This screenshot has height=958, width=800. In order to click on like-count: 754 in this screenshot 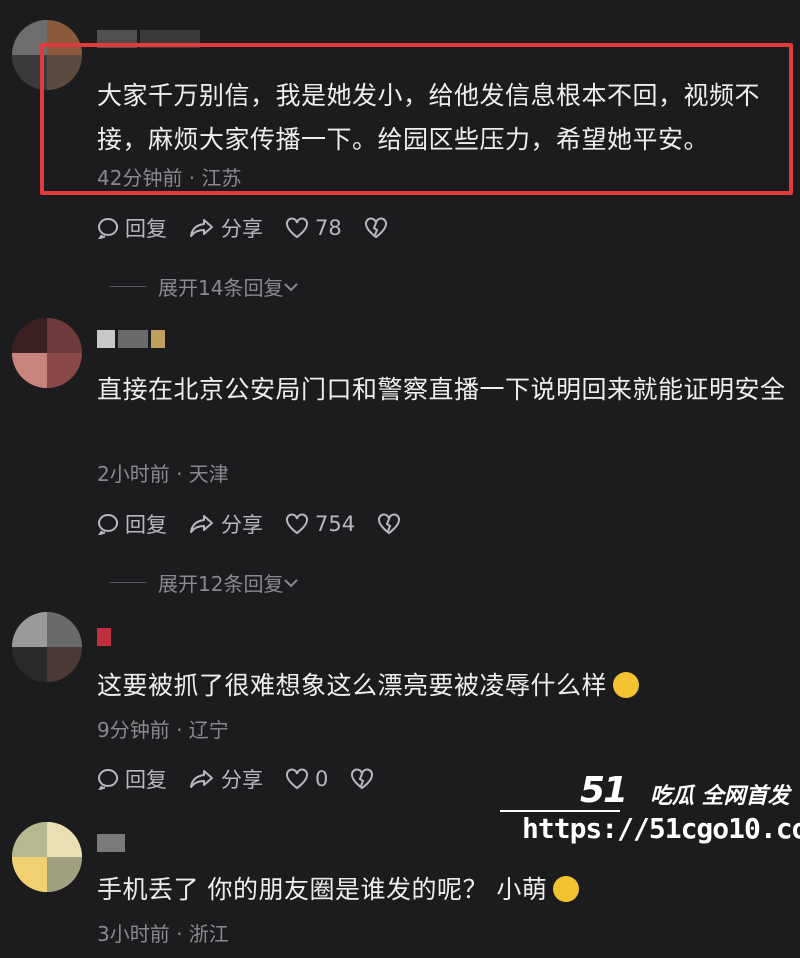, I will do `click(335, 524)`.